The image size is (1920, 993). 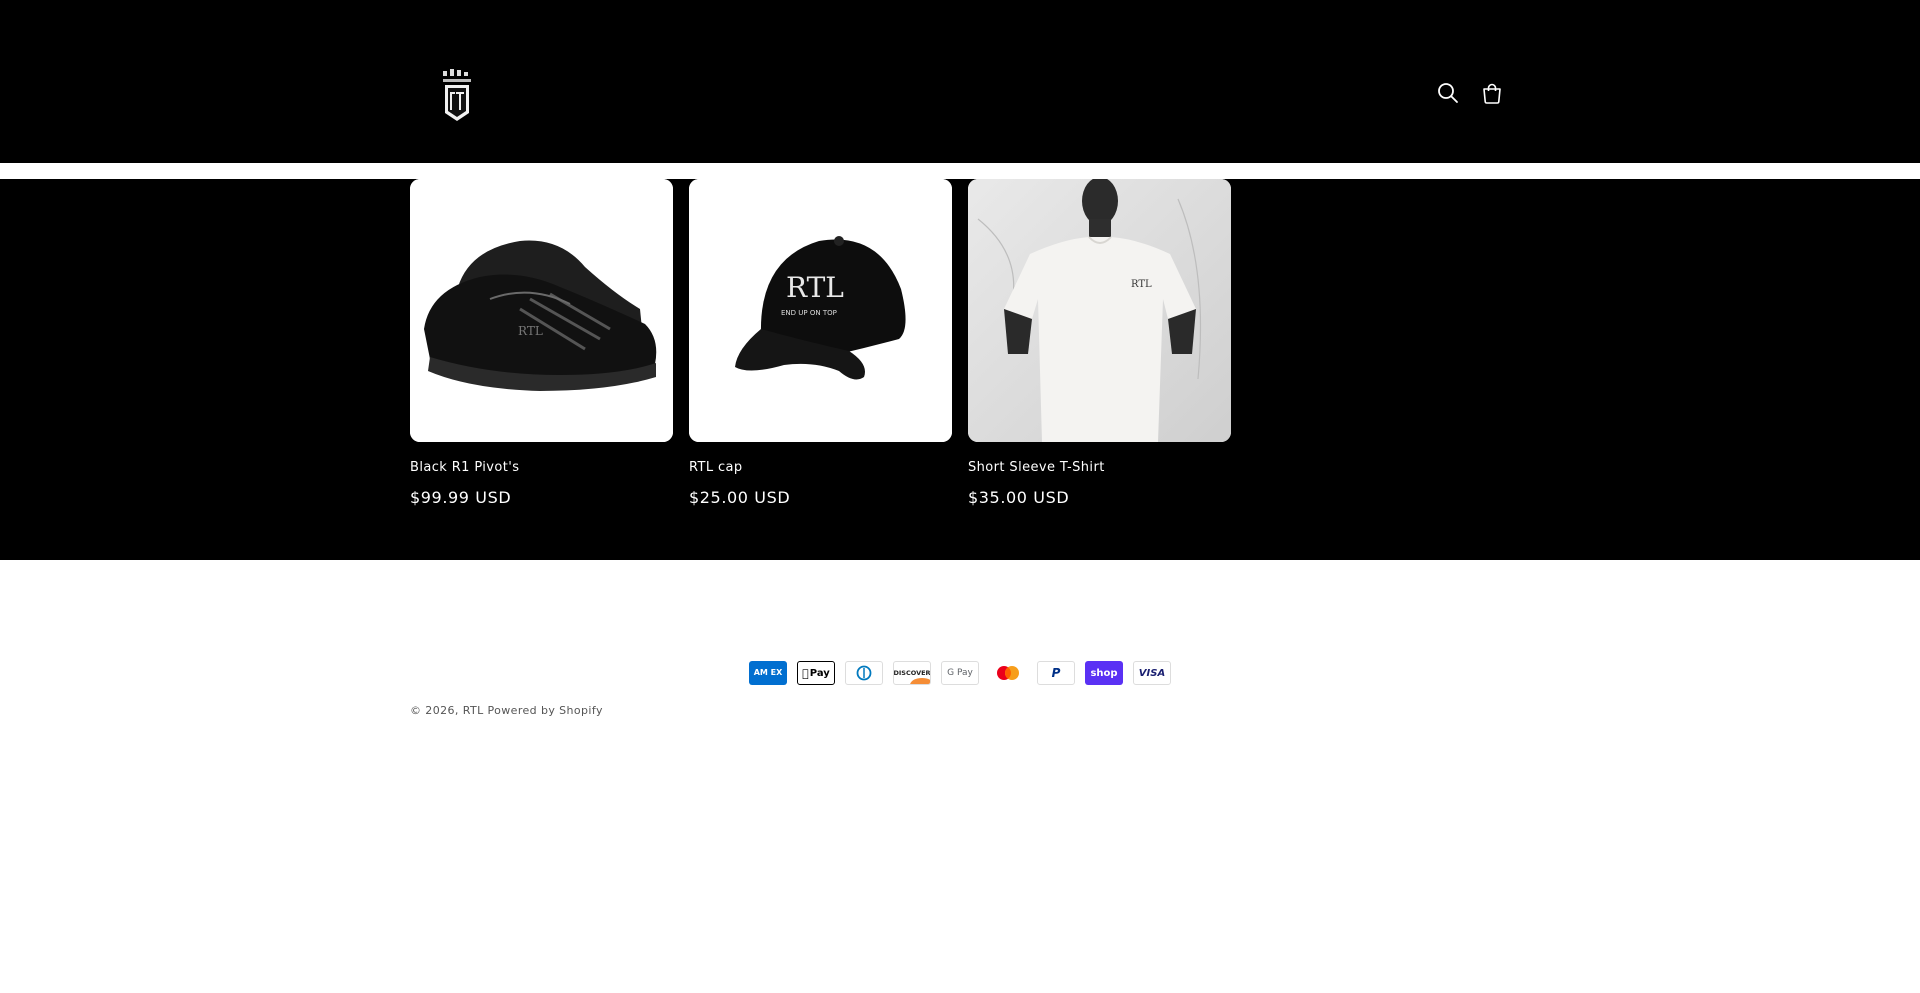 What do you see at coordinates (473, 710) in the screenshot?
I see `store-name-link: RTL` at bounding box center [473, 710].